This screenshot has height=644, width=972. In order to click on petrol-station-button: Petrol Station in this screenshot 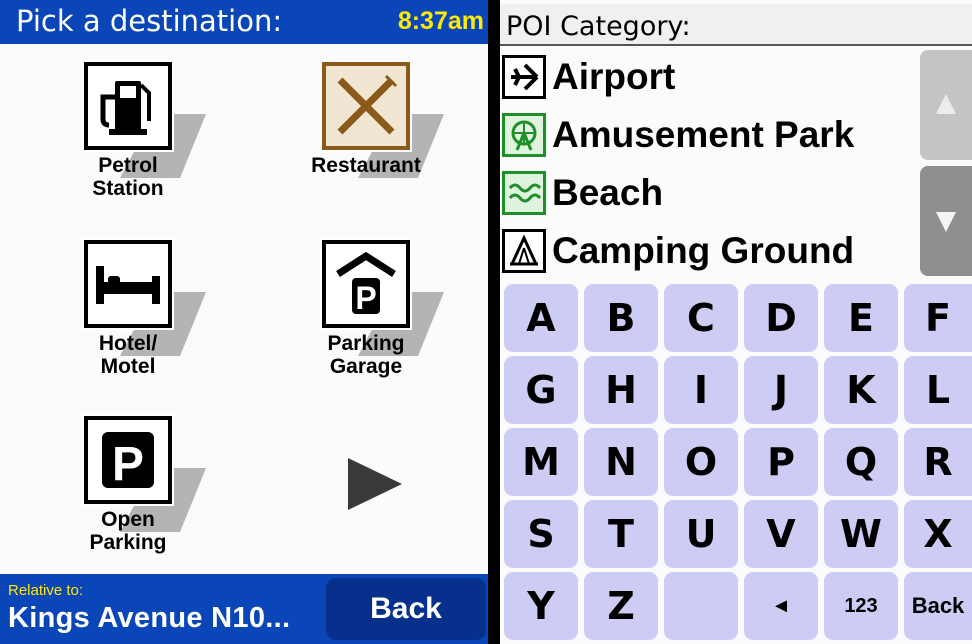, I will do `click(146, 146)`.